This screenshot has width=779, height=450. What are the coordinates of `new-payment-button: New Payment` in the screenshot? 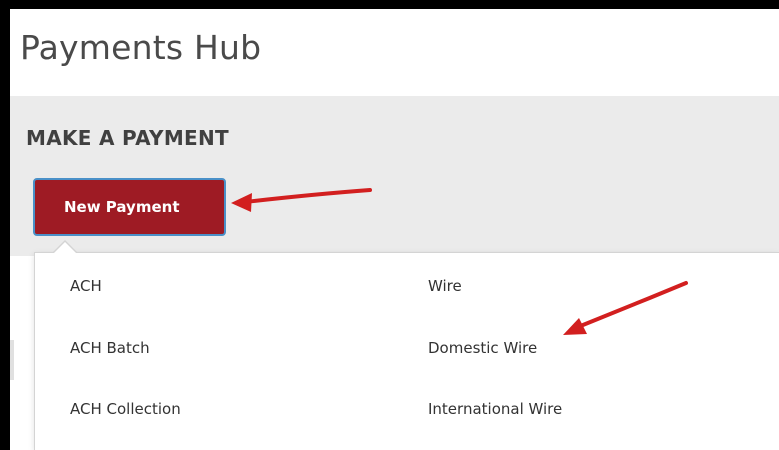 It's located at (129, 207).